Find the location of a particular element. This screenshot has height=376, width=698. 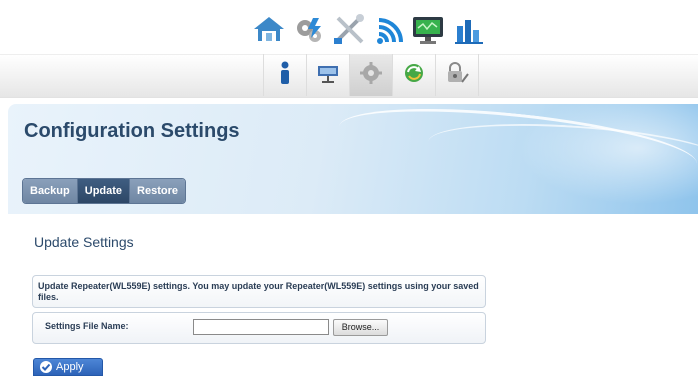

info-icon is located at coordinates (285, 75).